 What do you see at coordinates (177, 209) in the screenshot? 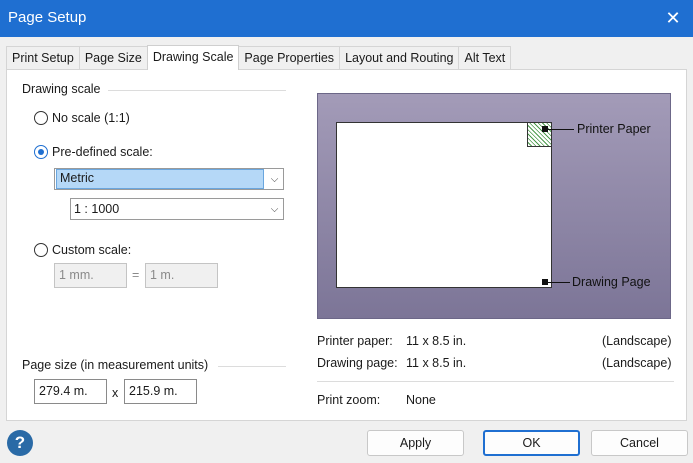
I see `scale-ratio-dropdown: 1 : 1000 ⌵` at bounding box center [177, 209].